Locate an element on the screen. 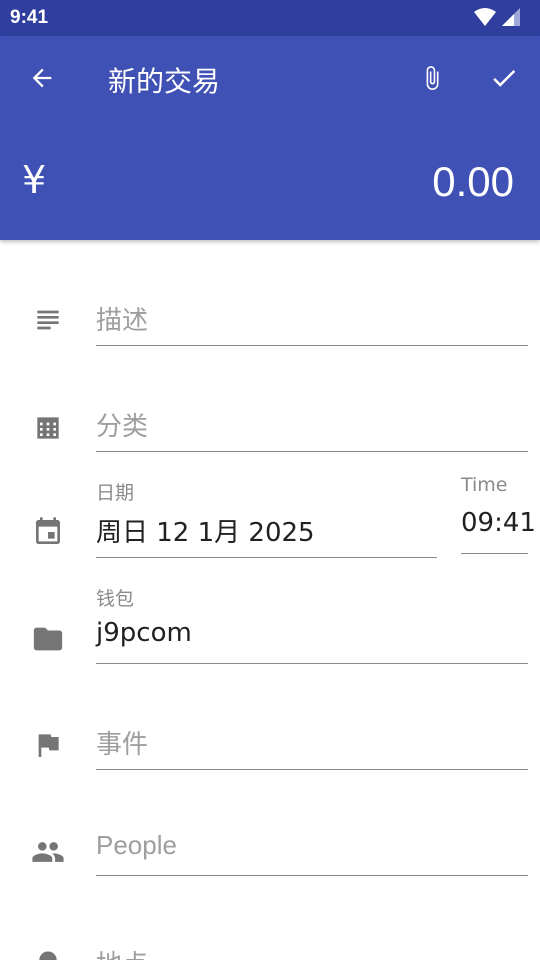 This screenshot has height=960, width=540. grid-icon is located at coordinates (48, 428).